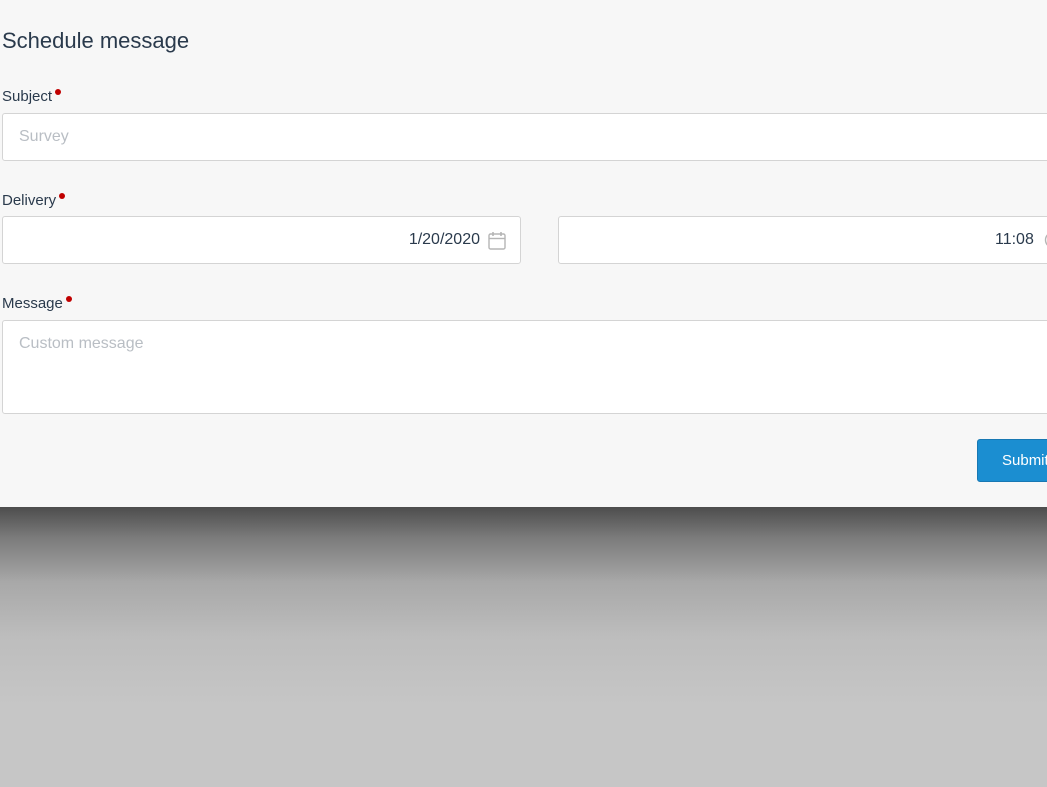 The height and width of the screenshot is (787, 1047). What do you see at coordinates (802, 240) in the screenshot?
I see `delivery-time-picker: 11:08` at bounding box center [802, 240].